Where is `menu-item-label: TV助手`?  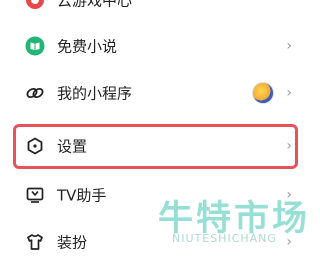 menu-item-label: TV助手 is located at coordinates (82, 195).